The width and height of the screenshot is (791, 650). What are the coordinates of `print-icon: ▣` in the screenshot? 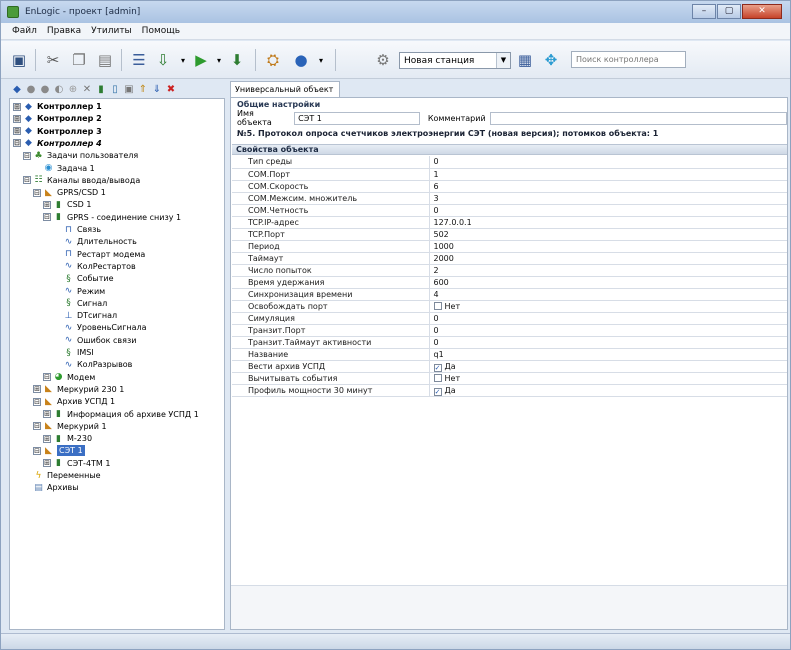 It's located at (129, 90).